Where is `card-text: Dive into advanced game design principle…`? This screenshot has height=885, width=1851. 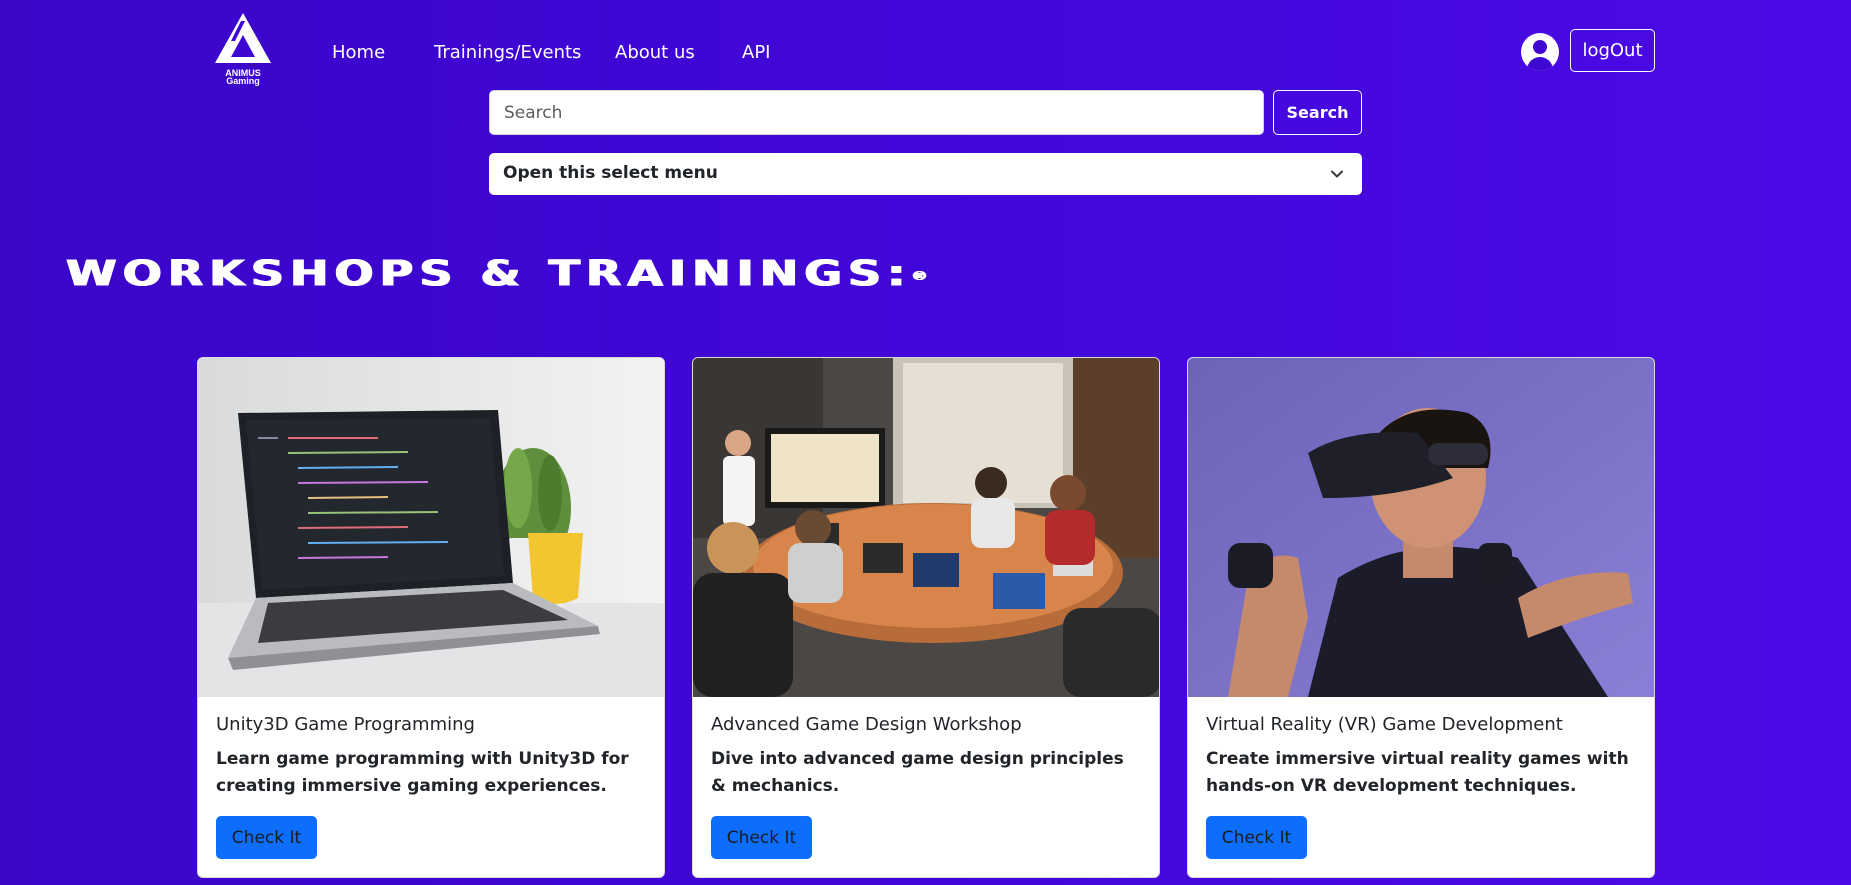
card-text: Dive into advanced game design principle… is located at coordinates (917, 772).